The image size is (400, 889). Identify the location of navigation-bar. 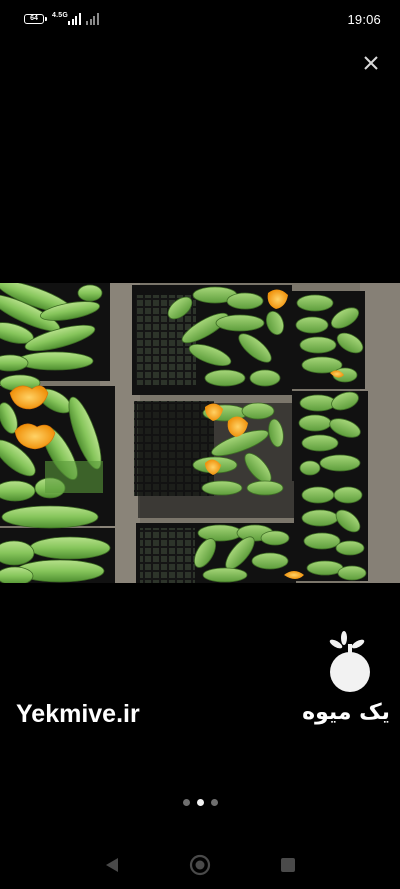
(200, 865).